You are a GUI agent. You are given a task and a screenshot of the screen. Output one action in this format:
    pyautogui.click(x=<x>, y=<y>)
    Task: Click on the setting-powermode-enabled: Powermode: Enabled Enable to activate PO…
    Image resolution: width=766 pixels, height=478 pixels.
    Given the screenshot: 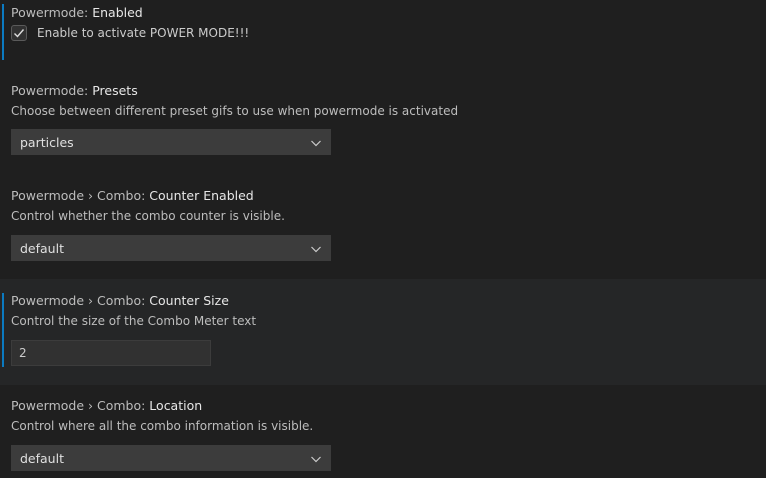 What is the action you would take?
    pyautogui.click(x=383, y=33)
    